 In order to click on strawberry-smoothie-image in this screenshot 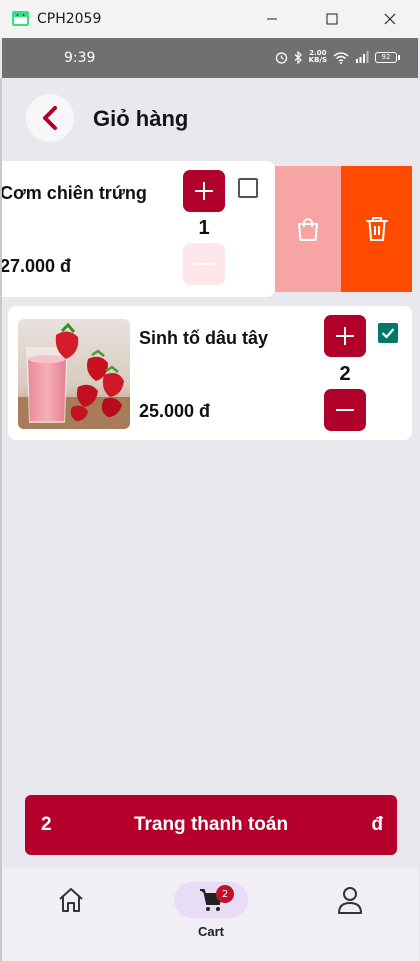, I will do `click(74, 374)`.